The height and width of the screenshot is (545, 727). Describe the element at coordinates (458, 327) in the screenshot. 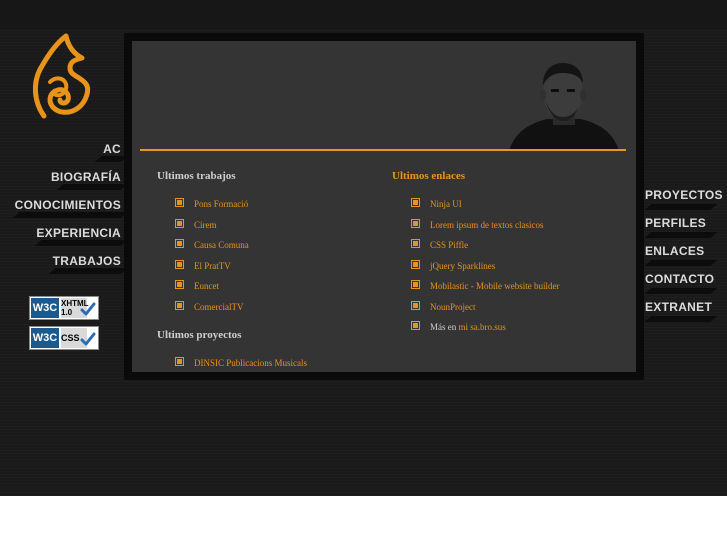

I see `list-item-more: Más en mi sa.bro.sus` at that location.